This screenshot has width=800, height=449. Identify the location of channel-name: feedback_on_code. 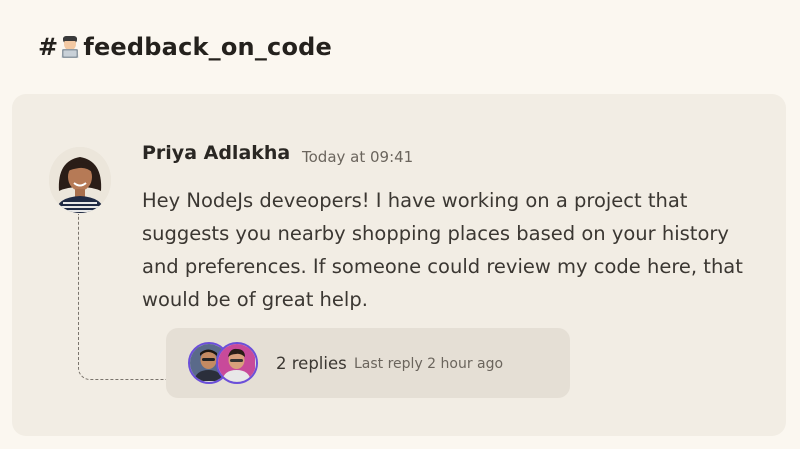
(207, 47).